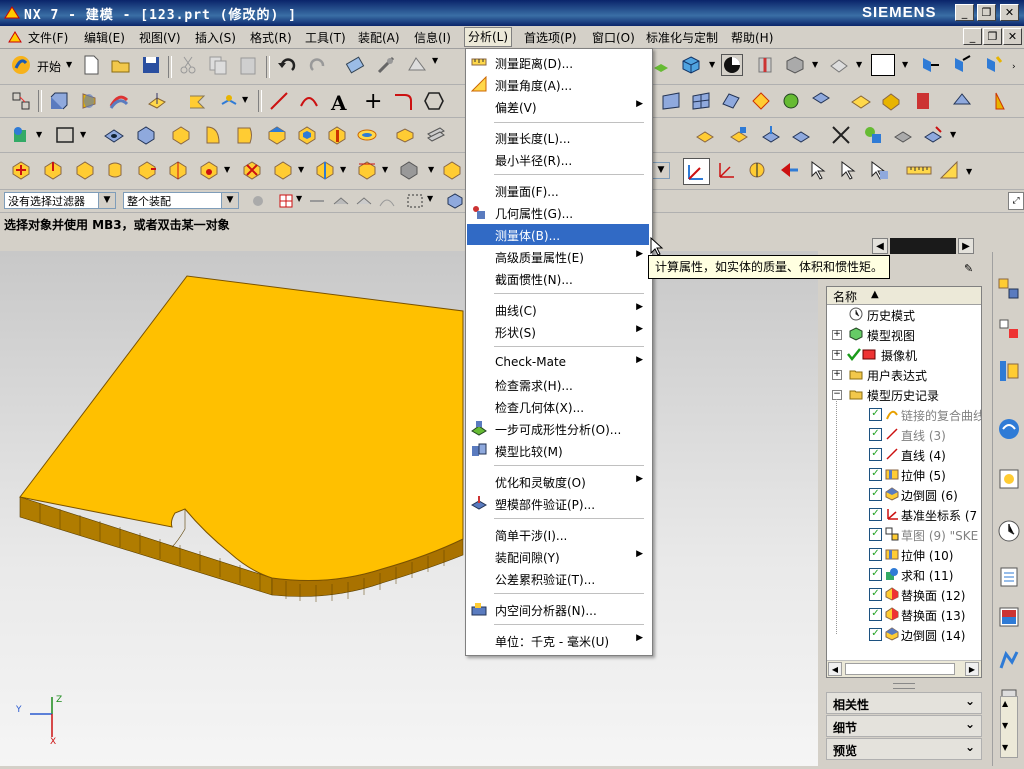 Image resolution: width=1024 pixels, height=769 pixels. What do you see at coordinates (801, 135) in the screenshot?
I see `promote-icon` at bounding box center [801, 135].